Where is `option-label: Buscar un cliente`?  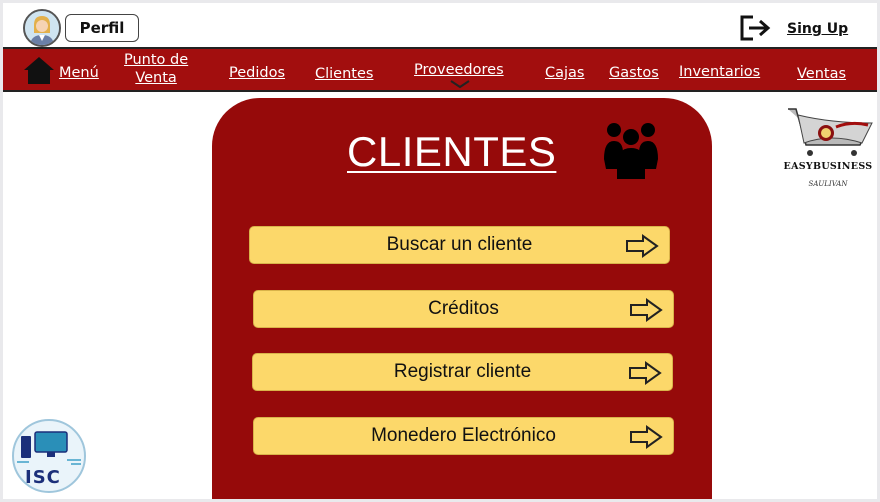
option-label: Buscar un cliente is located at coordinates (459, 244).